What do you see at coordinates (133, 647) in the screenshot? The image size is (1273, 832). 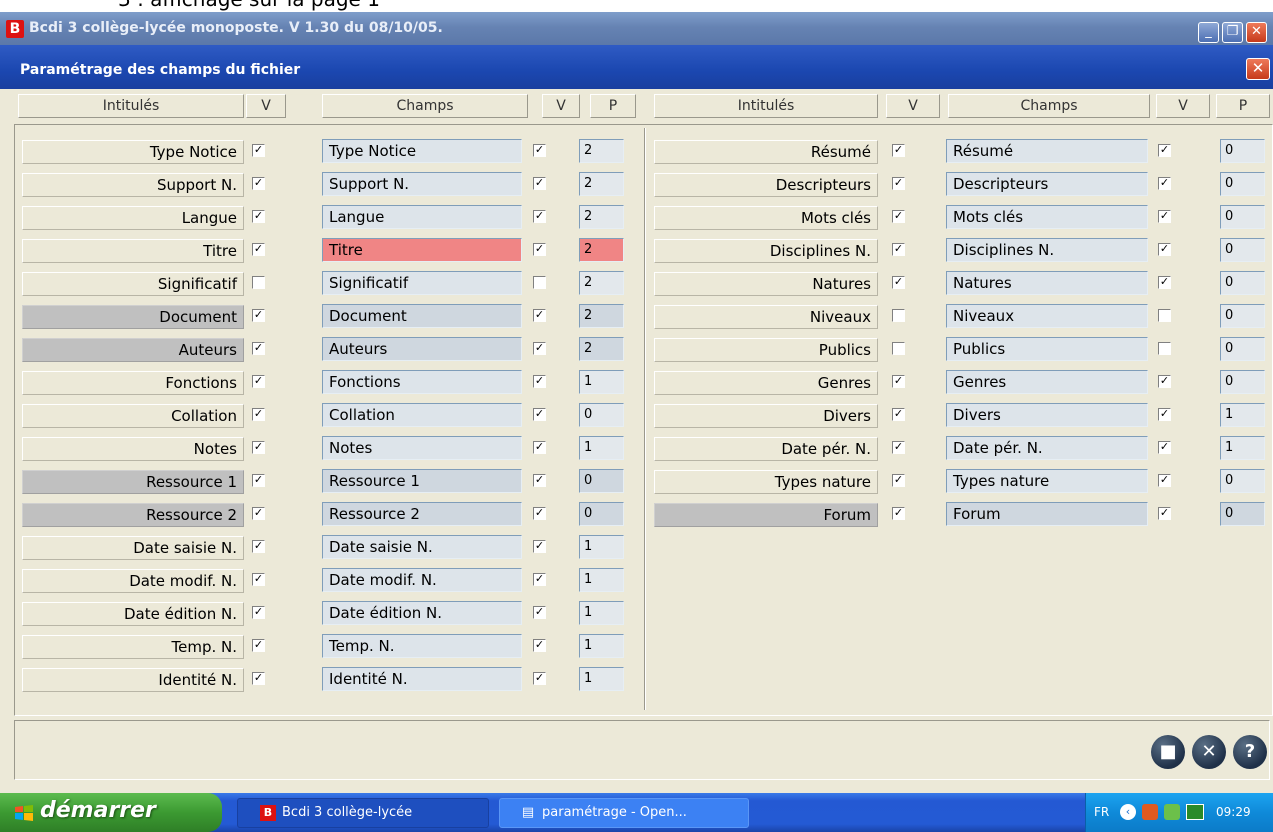 I see `field-label: Temp. N.` at bounding box center [133, 647].